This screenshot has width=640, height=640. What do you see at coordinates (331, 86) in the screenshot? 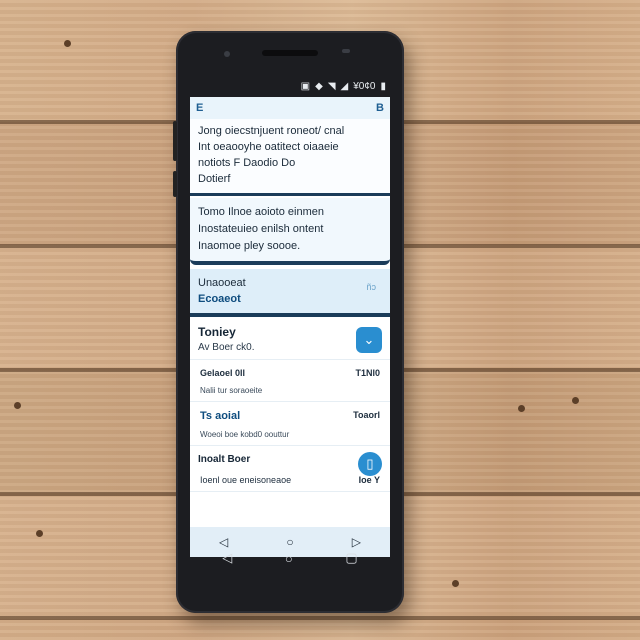
I see `signal-icon: ◥` at bounding box center [331, 86].